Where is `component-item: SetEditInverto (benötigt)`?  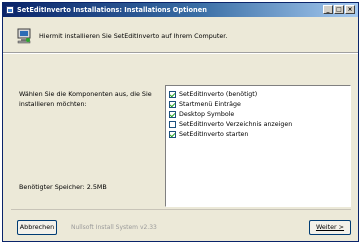 component-item: SetEditInverto (benötigt) is located at coordinates (259, 94).